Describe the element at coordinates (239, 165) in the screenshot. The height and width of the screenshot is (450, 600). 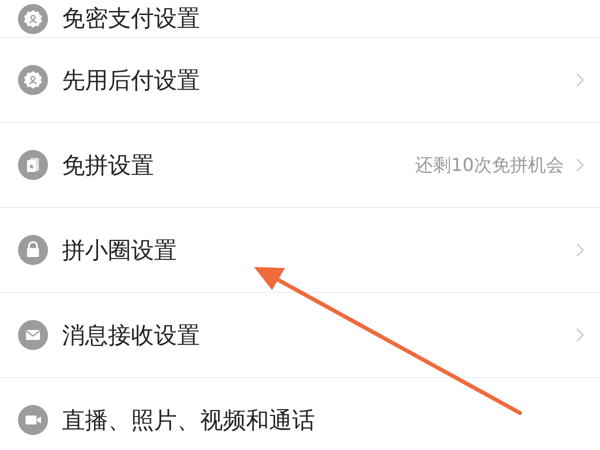
I see `setting-label: 免拼设置` at that location.